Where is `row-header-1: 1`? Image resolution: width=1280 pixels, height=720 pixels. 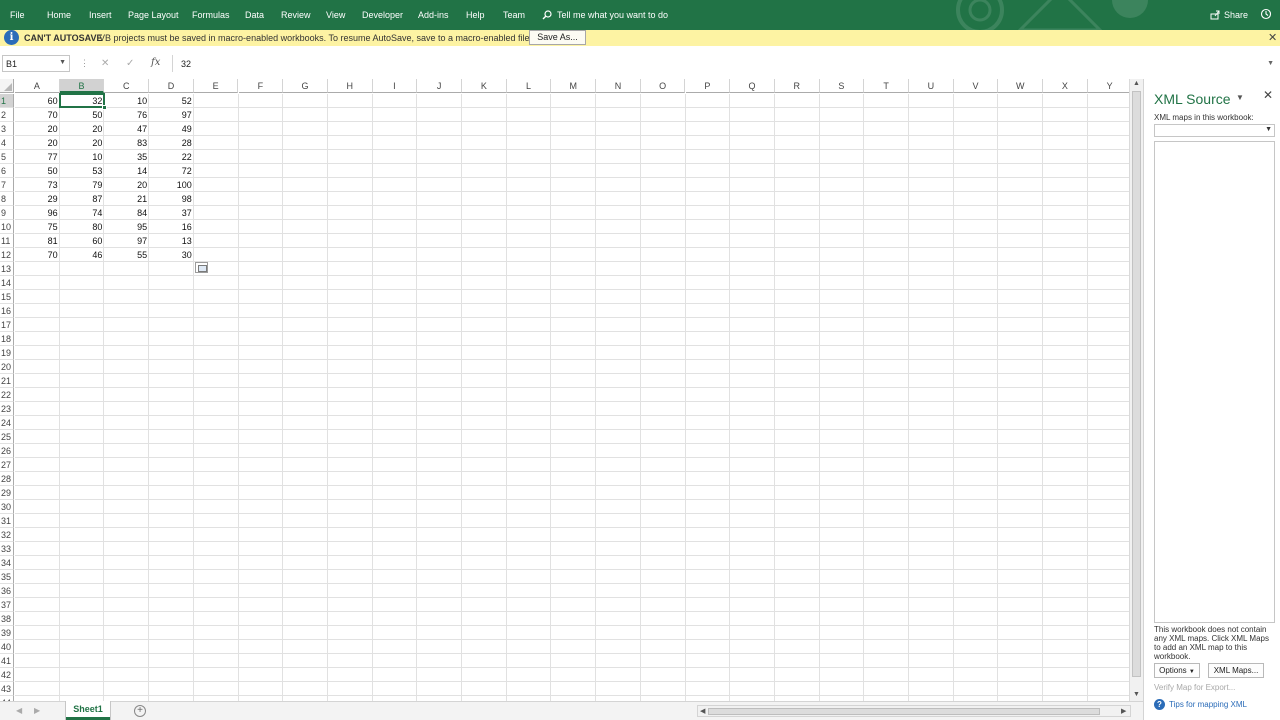 row-header-1: 1 is located at coordinates (7, 101).